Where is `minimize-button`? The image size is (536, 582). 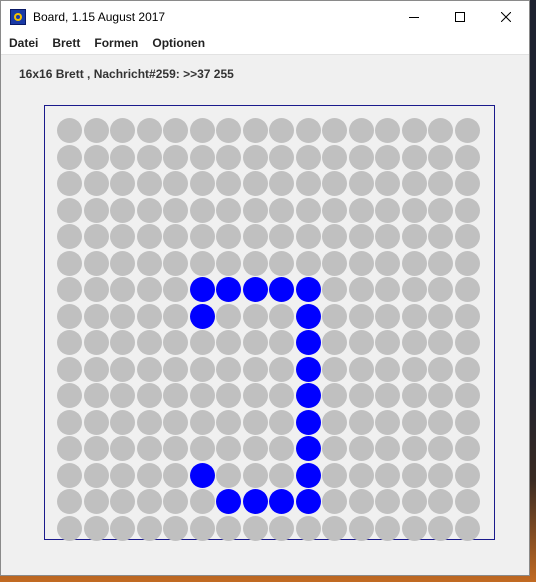 minimize-button is located at coordinates (414, 16).